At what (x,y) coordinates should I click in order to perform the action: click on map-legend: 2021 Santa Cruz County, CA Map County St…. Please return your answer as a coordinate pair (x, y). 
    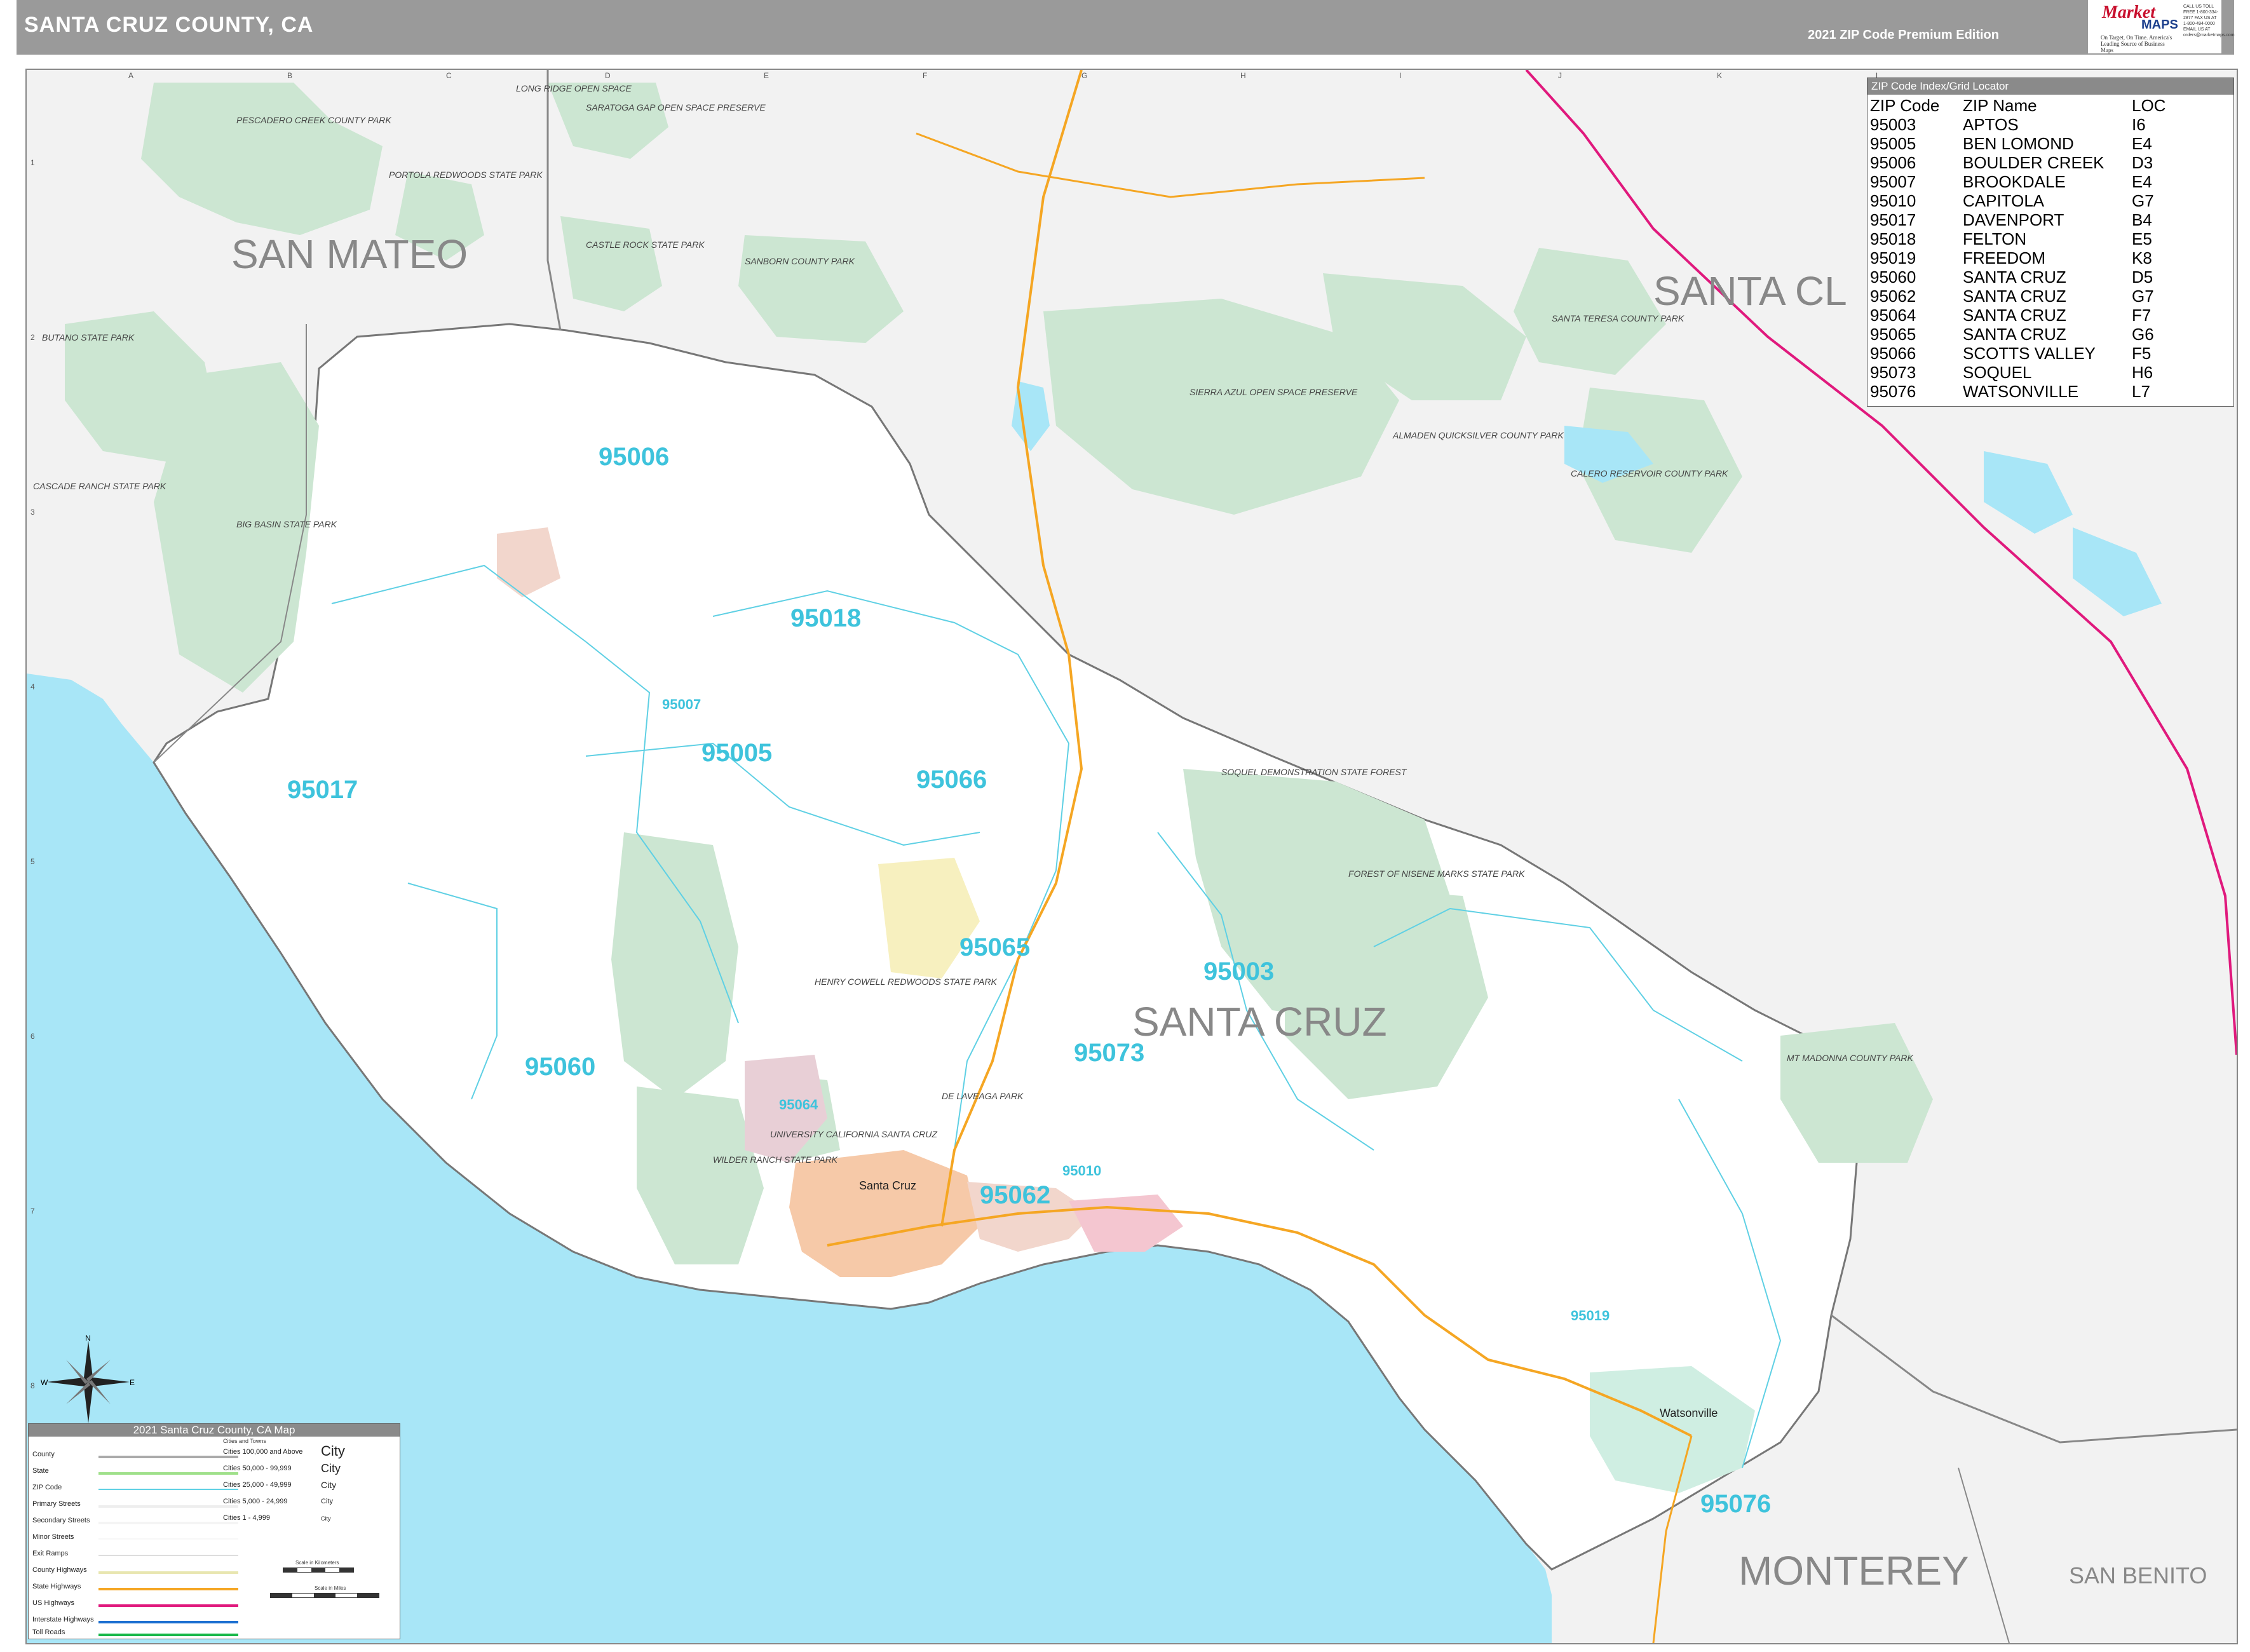
    Looking at the image, I should click on (214, 1531).